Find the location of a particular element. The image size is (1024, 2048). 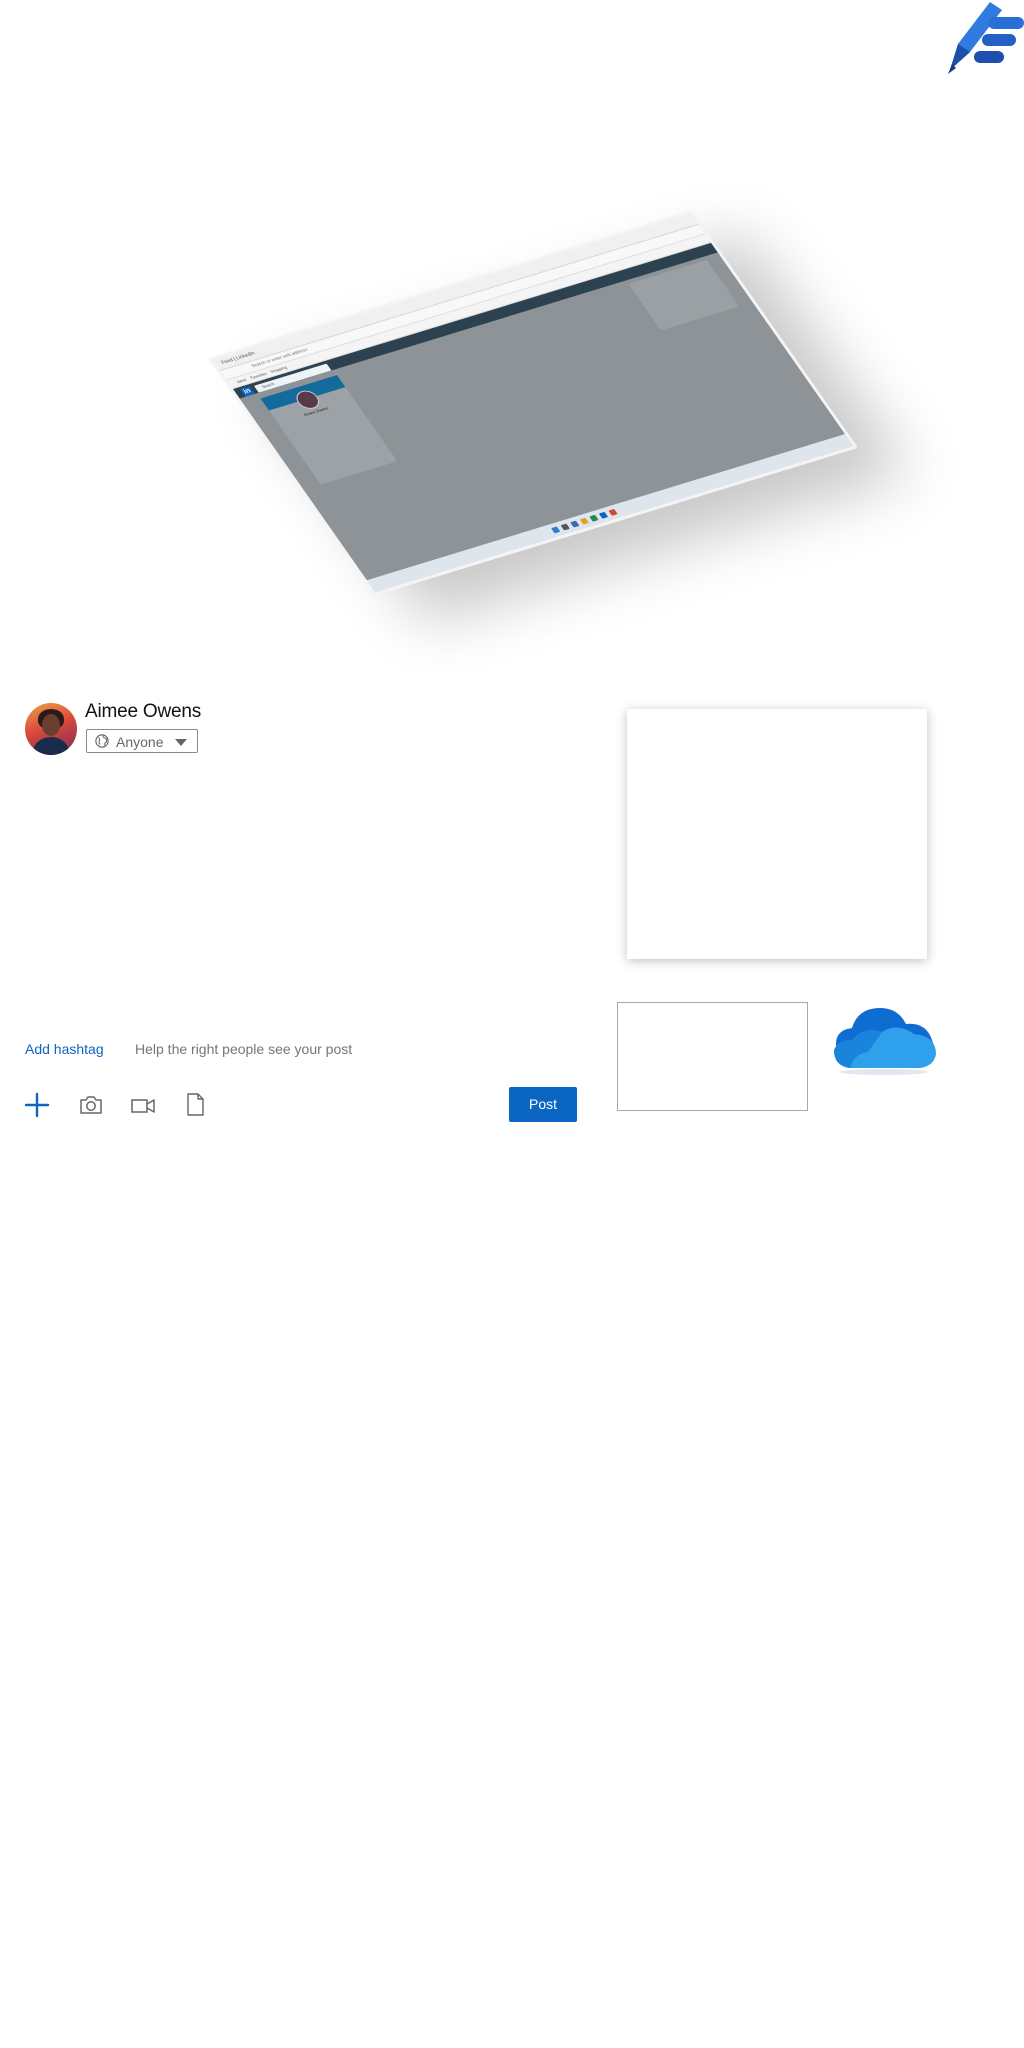

add-hashtag-link: Add hashtag is located at coordinates (64, 1049).